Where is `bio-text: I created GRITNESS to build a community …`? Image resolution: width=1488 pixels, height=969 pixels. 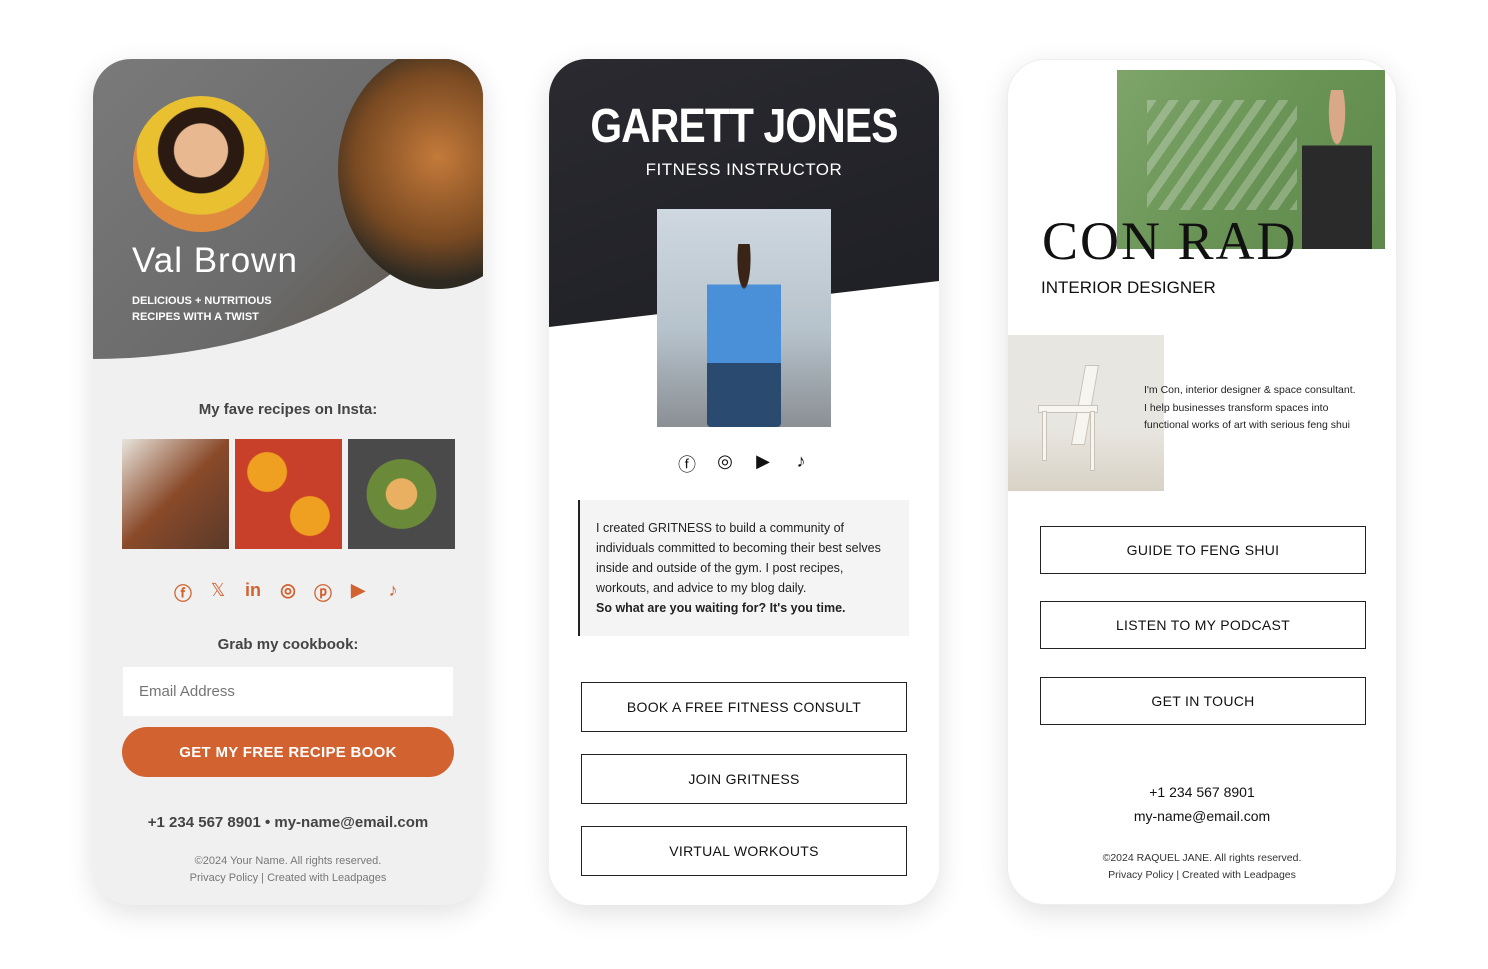 bio-text: I created GRITNESS to build a community … is located at coordinates (738, 558).